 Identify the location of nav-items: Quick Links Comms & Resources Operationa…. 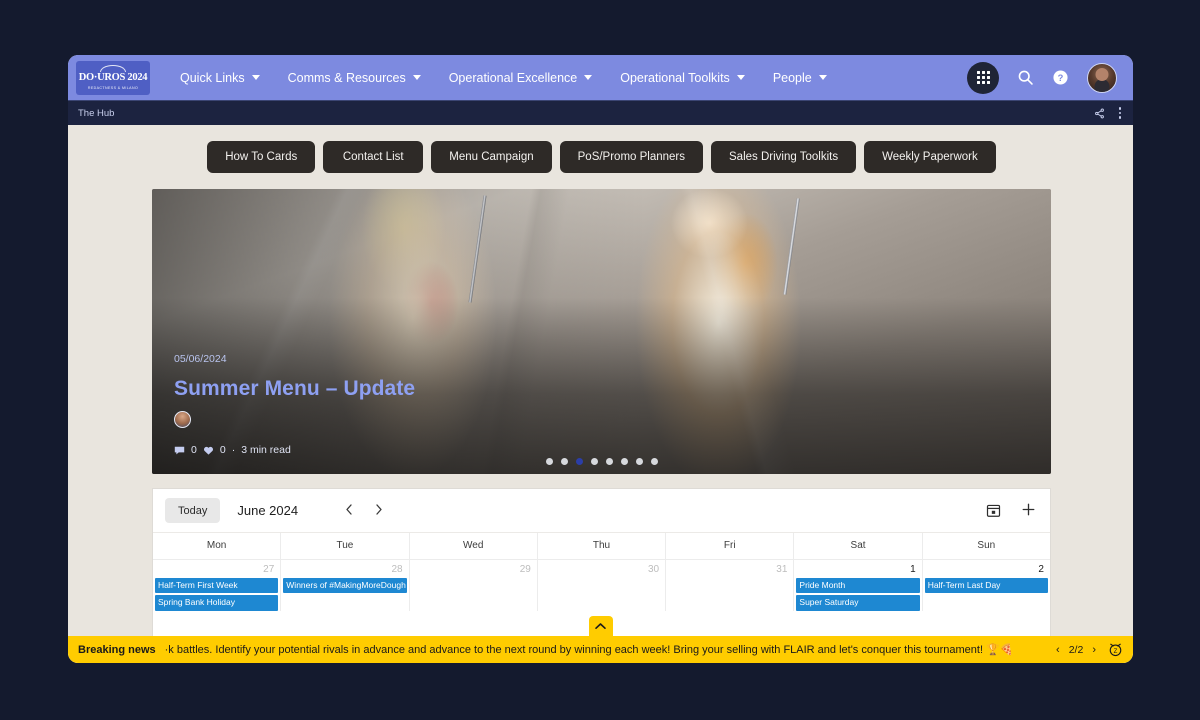
(503, 78).